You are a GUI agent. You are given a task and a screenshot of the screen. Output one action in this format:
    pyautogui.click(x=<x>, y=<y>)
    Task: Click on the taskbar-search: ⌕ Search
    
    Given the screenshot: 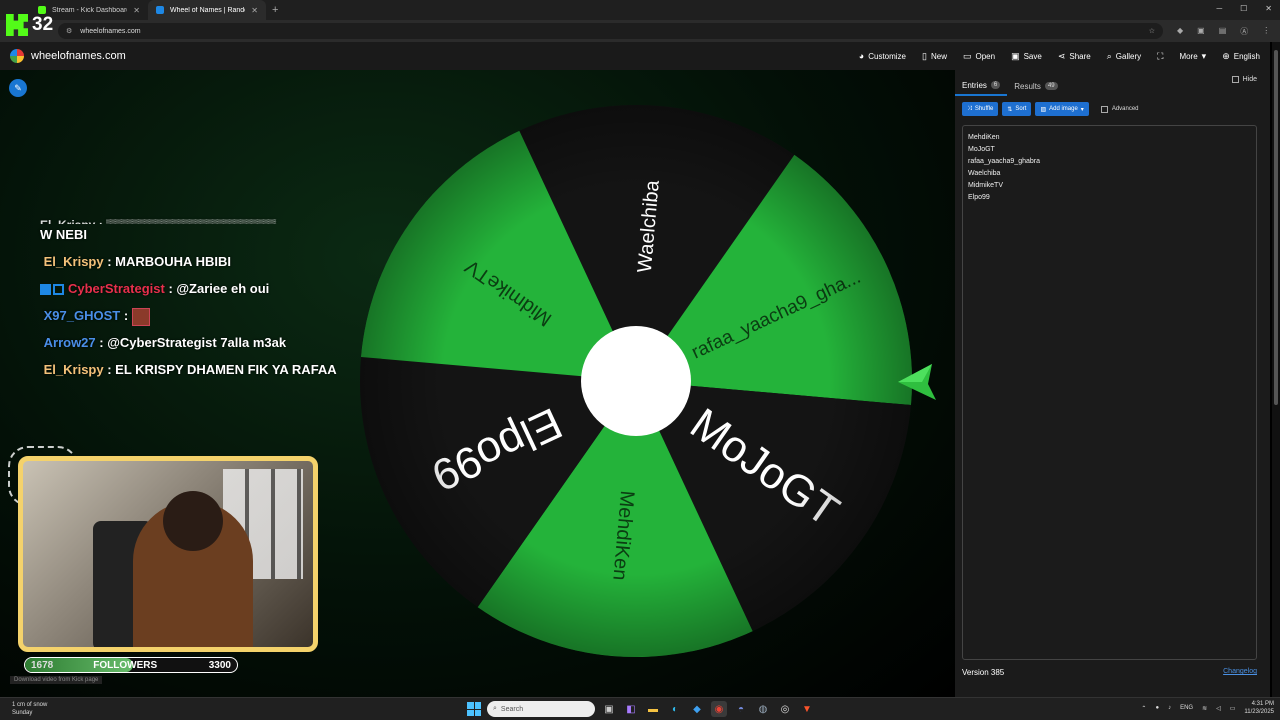 What is the action you would take?
    pyautogui.click(x=541, y=709)
    